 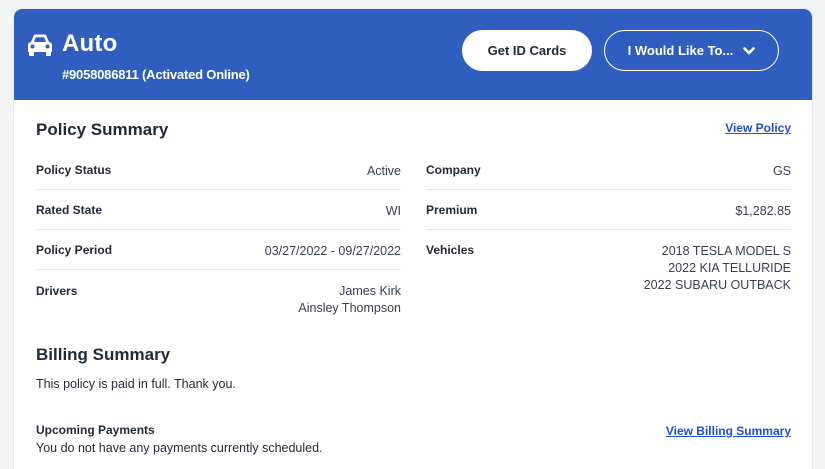 I want to click on vehicle-item: 2018 TESLA MODEL S, so click(x=726, y=251).